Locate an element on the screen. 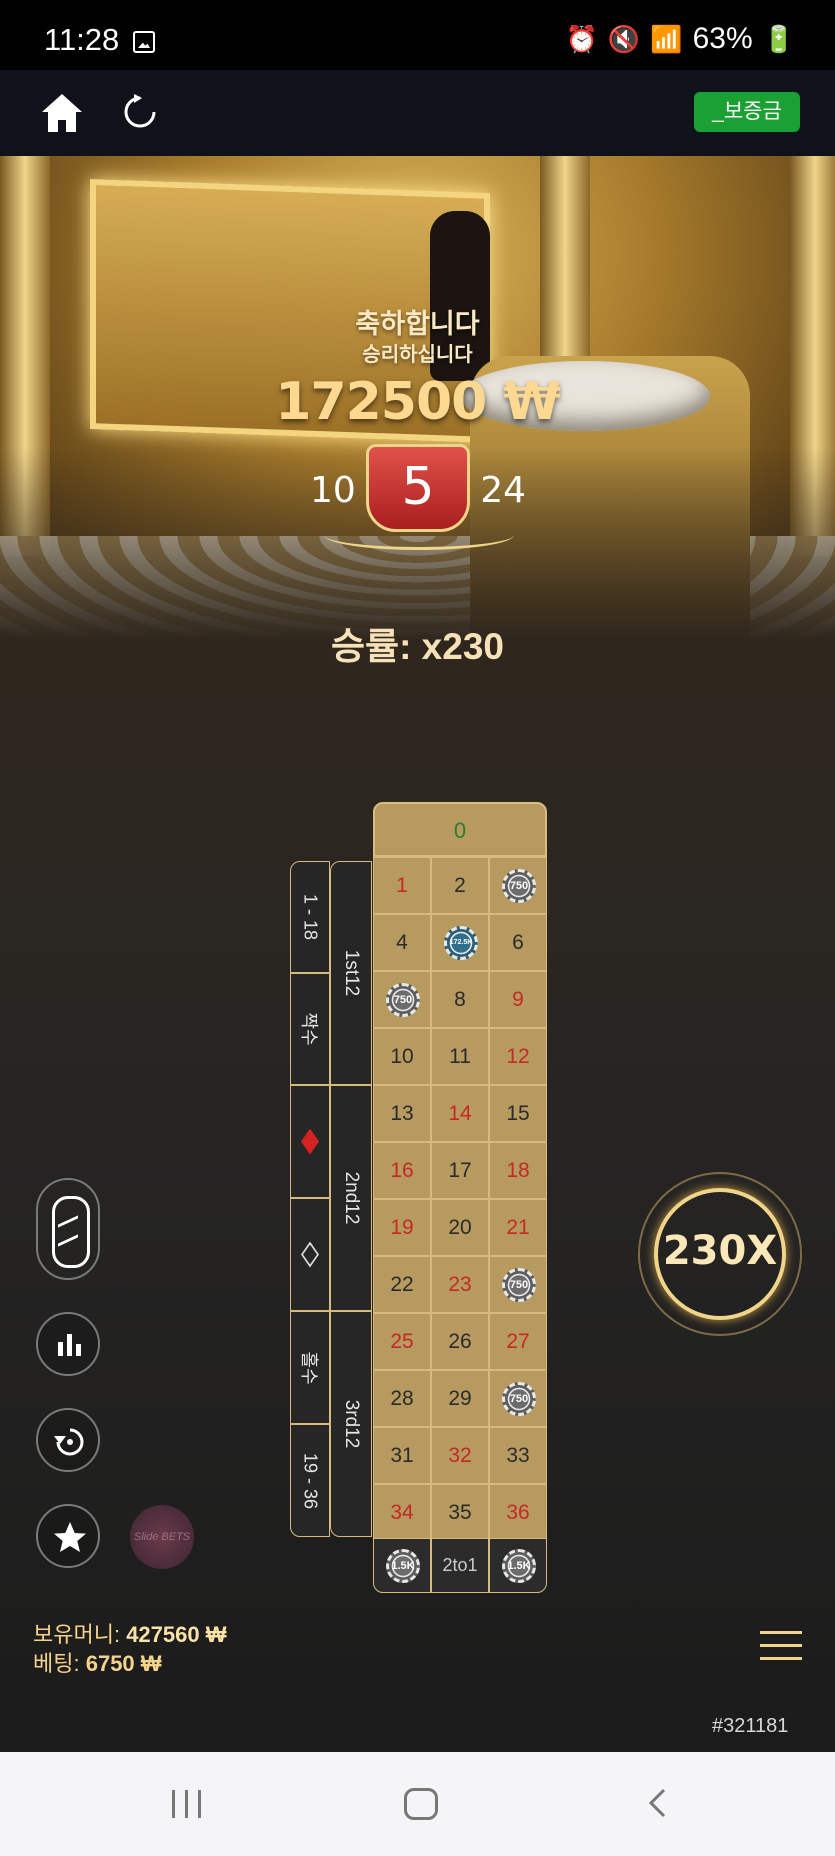  number-cell-17: 17 is located at coordinates (460, 1170).